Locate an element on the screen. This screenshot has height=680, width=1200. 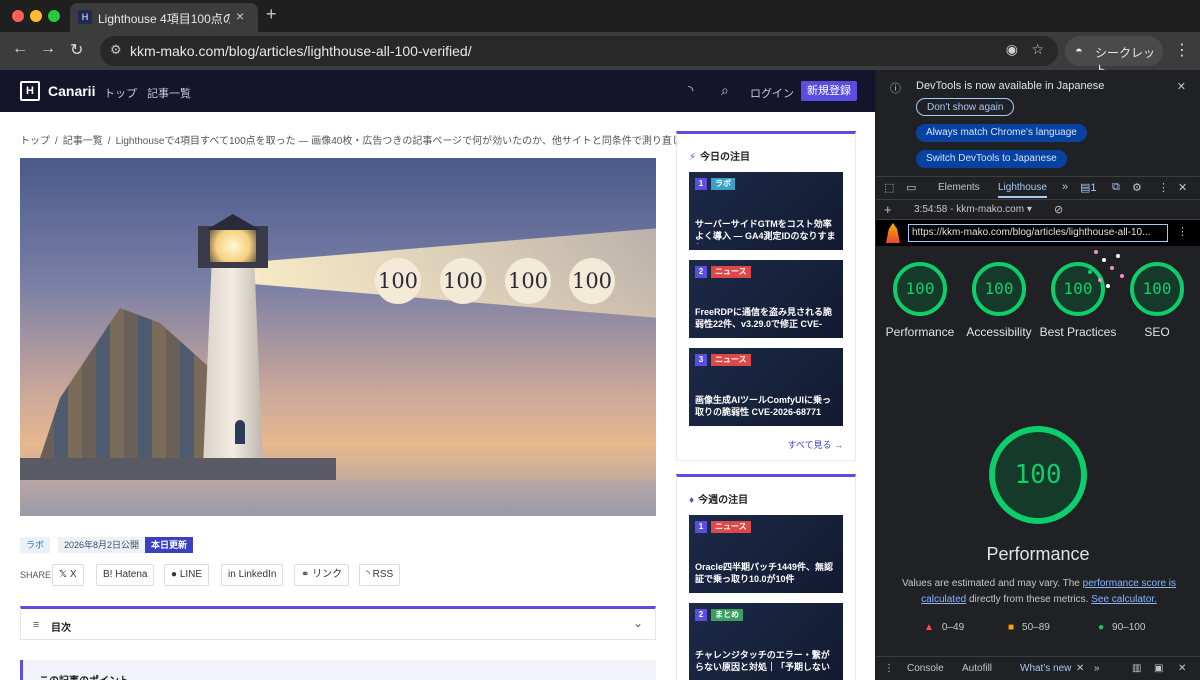
tab-autofill: Autofill is located at coordinates (977, 668).